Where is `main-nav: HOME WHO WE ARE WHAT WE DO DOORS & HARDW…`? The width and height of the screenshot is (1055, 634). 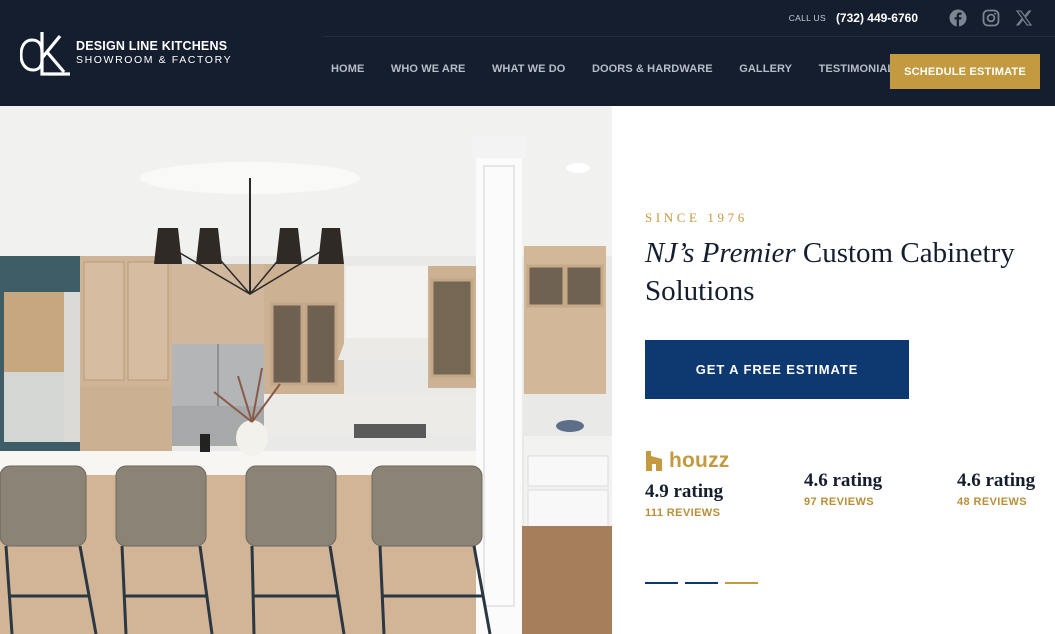 main-nav: HOME WHO WE ARE WHAT WE DO DOORS & HARDW… is located at coordinates (629, 69).